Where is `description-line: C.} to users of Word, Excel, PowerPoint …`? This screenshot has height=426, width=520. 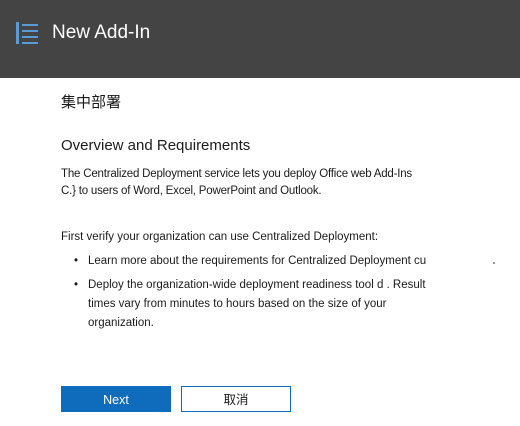
description-line: C.} to users of Word, Excel, PowerPoint … is located at coordinates (191, 191).